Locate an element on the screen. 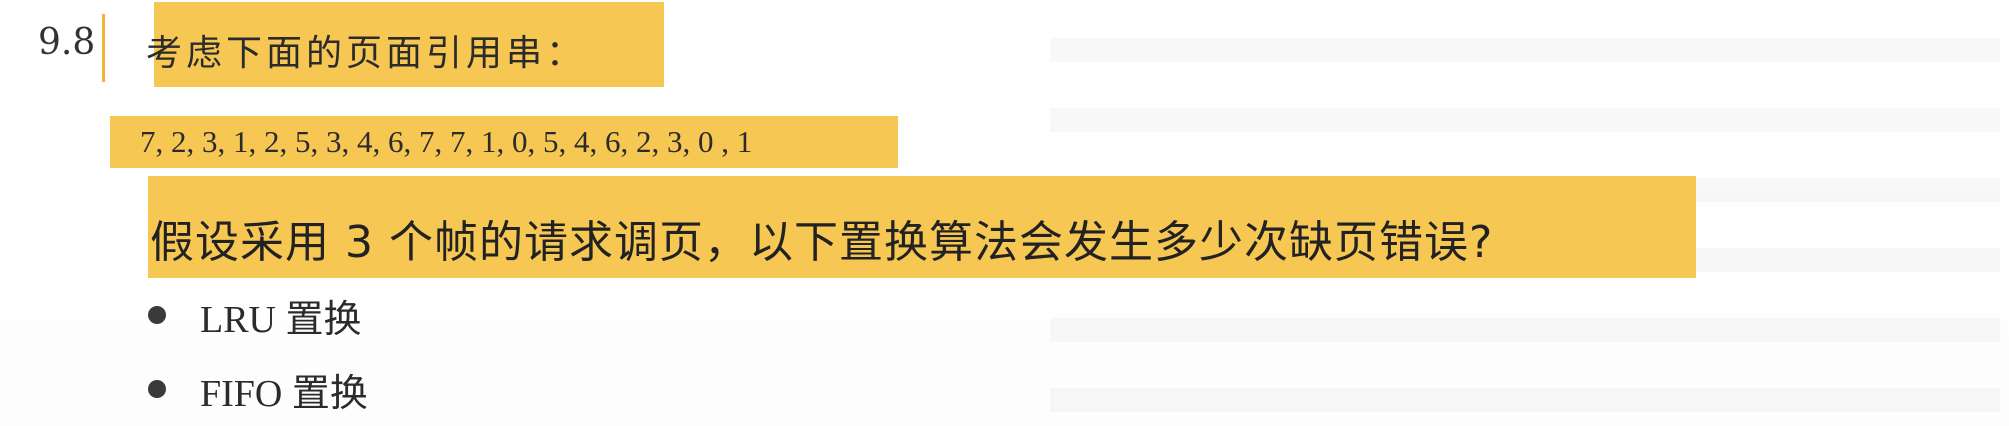 The image size is (2009, 426). option-label: LRU 置换 is located at coordinates (281, 319).